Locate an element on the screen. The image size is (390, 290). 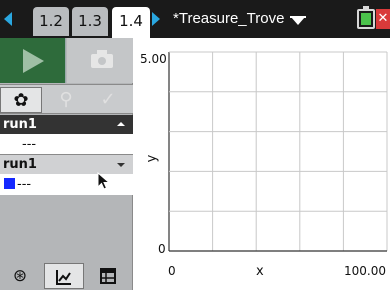
tab-page-1-3: 1.3 is located at coordinates (90, 21).